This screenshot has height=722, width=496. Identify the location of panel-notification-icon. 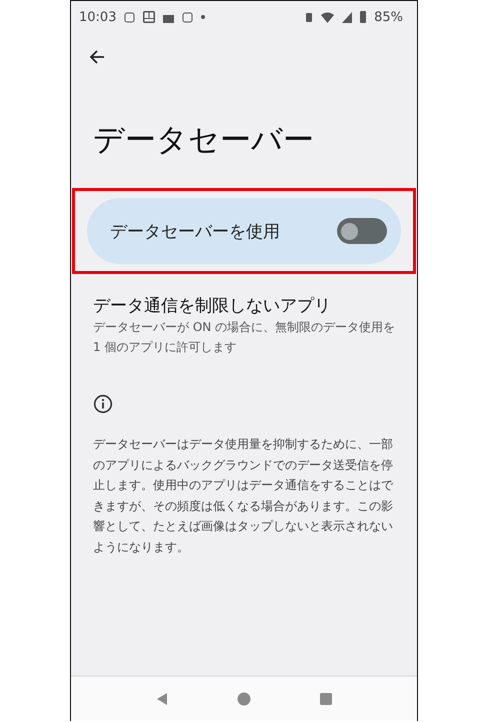
(149, 17).